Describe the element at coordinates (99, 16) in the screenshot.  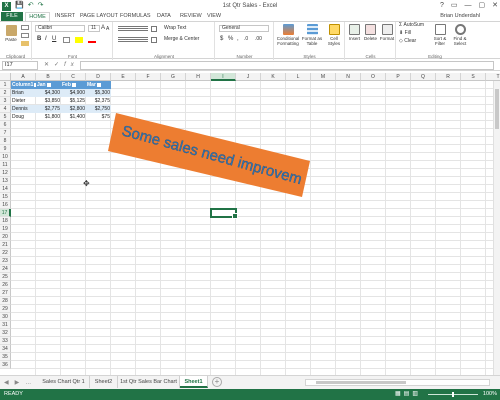
I see `tab-page-layout: PAGE LAYOUT` at that location.